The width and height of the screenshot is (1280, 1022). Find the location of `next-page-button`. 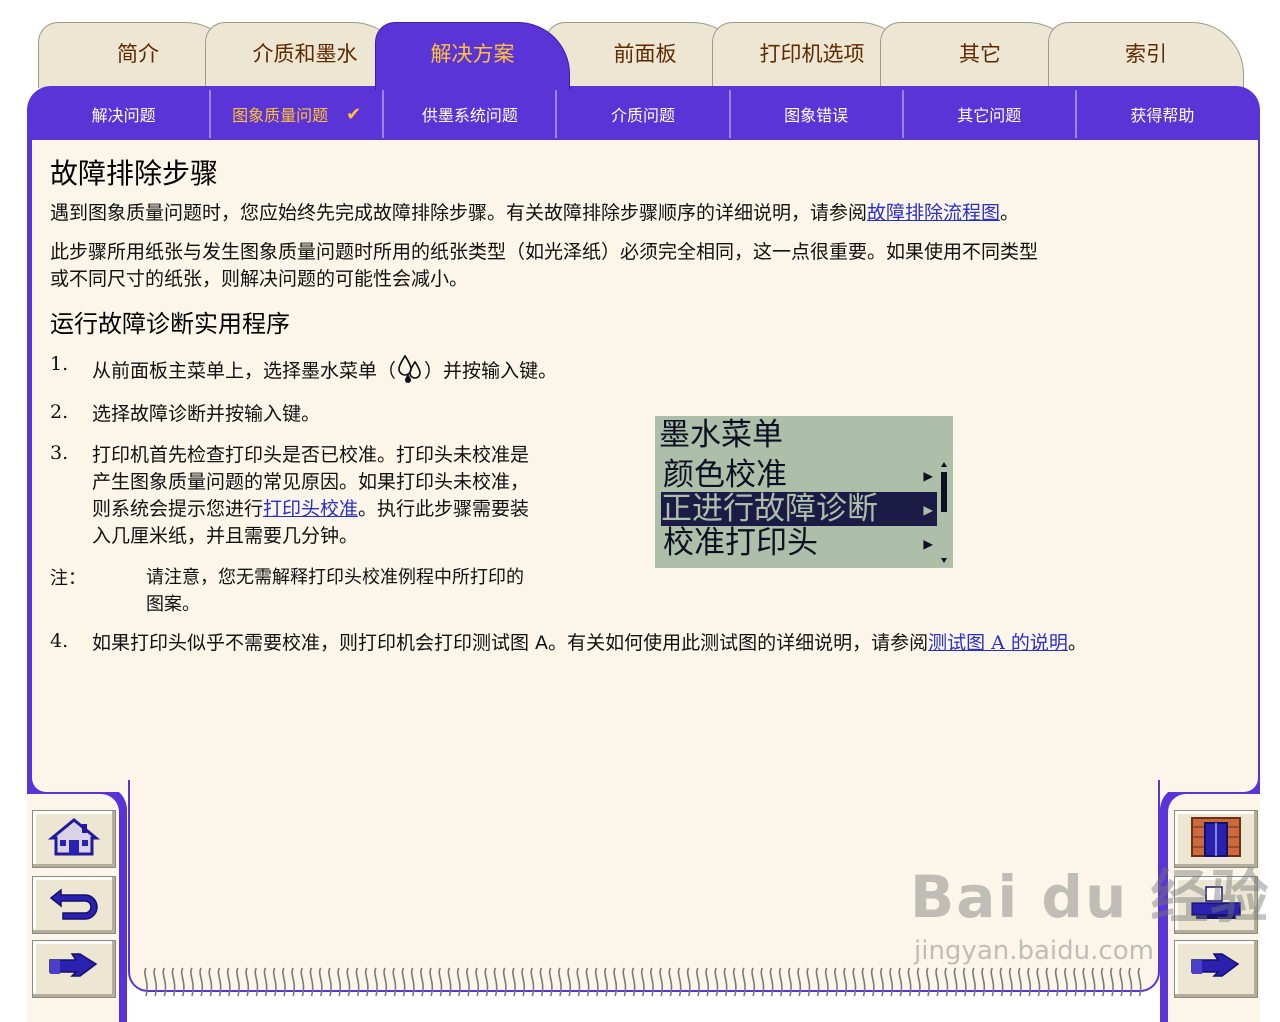

next-page-button is located at coordinates (74, 969).